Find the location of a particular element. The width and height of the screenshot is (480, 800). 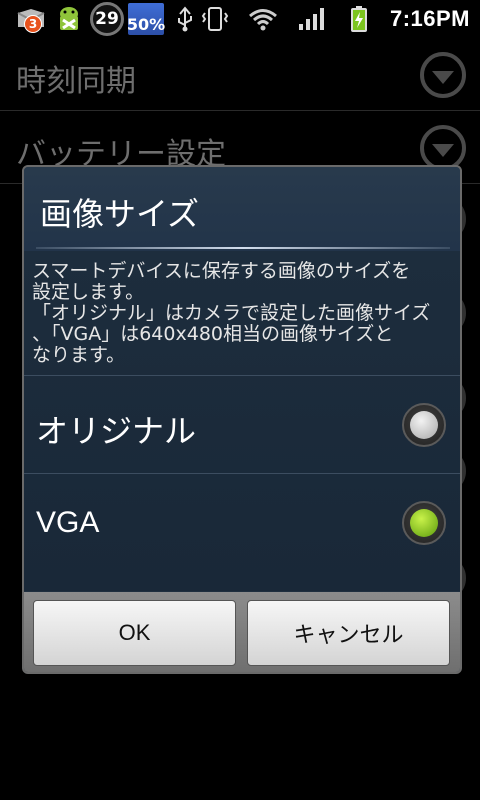

radio-button-original is located at coordinates (424, 425).